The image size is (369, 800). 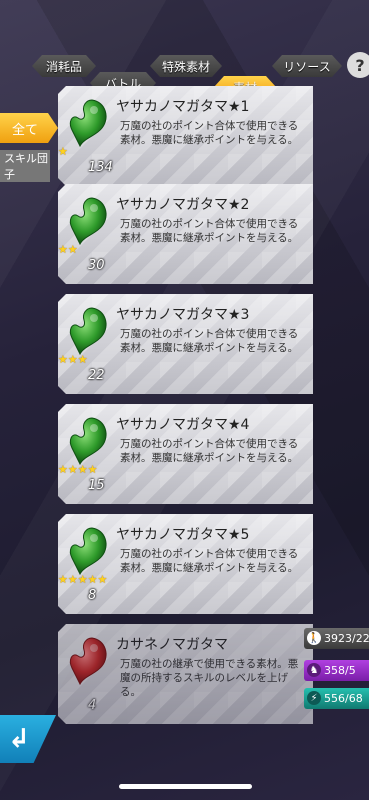 I want to click on tab-consumables: 消耗品, so click(x=64, y=66).